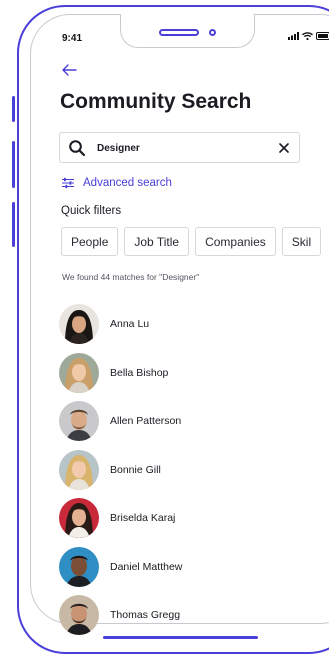 The height and width of the screenshot is (659, 329). Describe the element at coordinates (293, 36) in the screenshot. I see `signal-icon` at that location.